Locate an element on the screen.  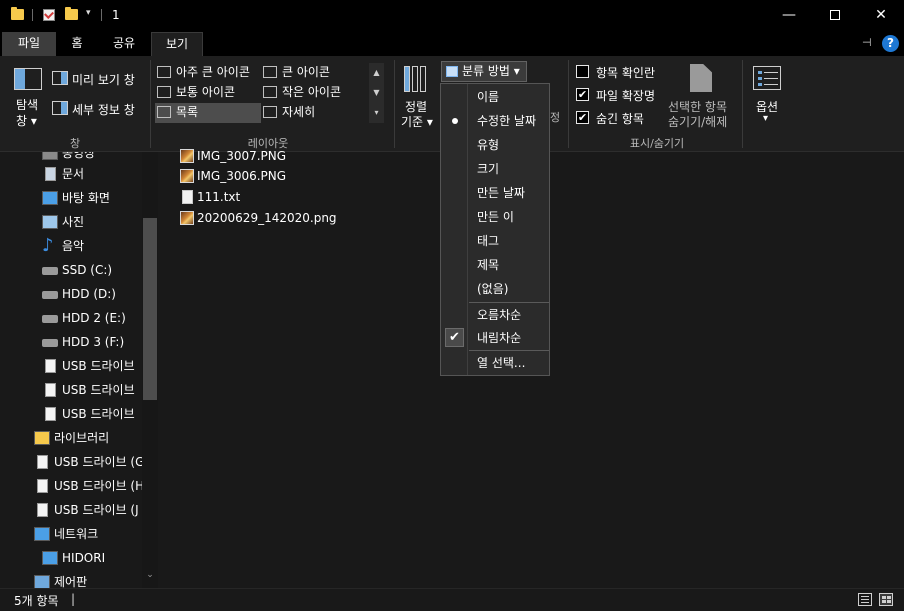
nav-item: 라이브러리 is located at coordinates (88, 438).